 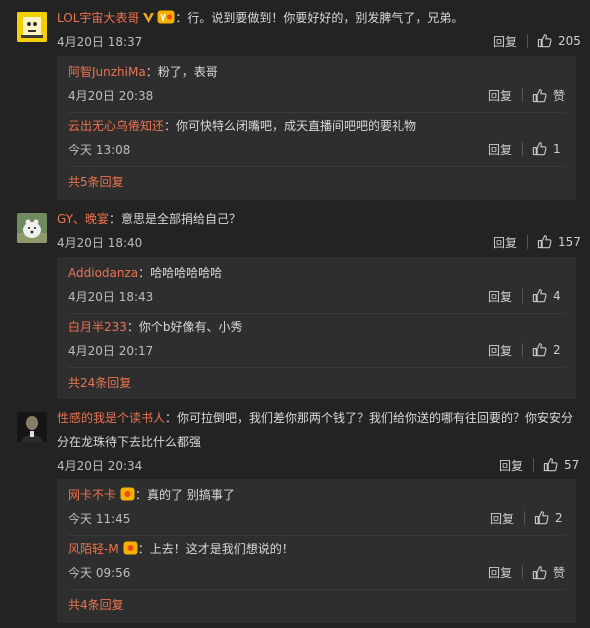 I want to click on like-button: 4, so click(x=546, y=295).